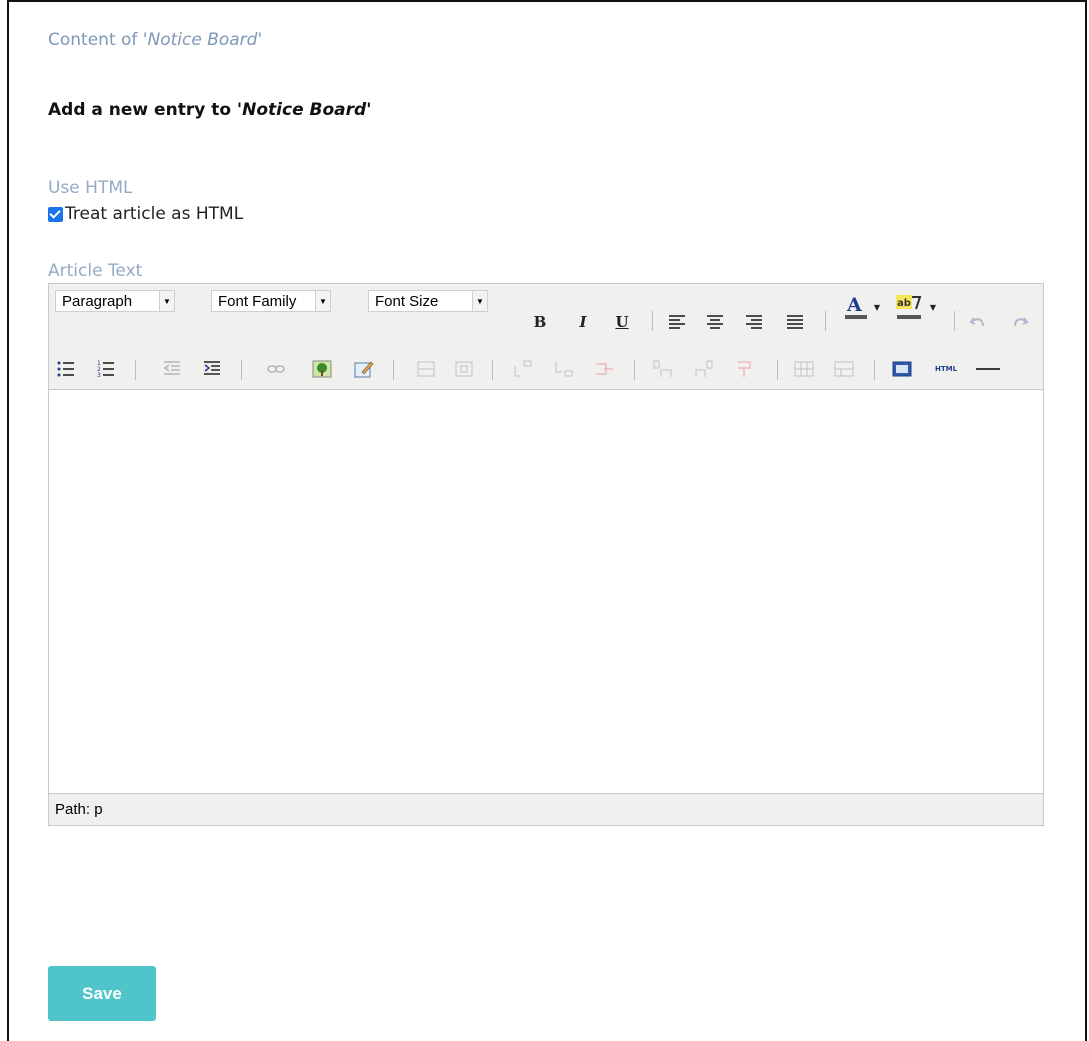 This screenshot has width=1089, height=1041. I want to click on breadcrumb-suffix: ', so click(260, 40).